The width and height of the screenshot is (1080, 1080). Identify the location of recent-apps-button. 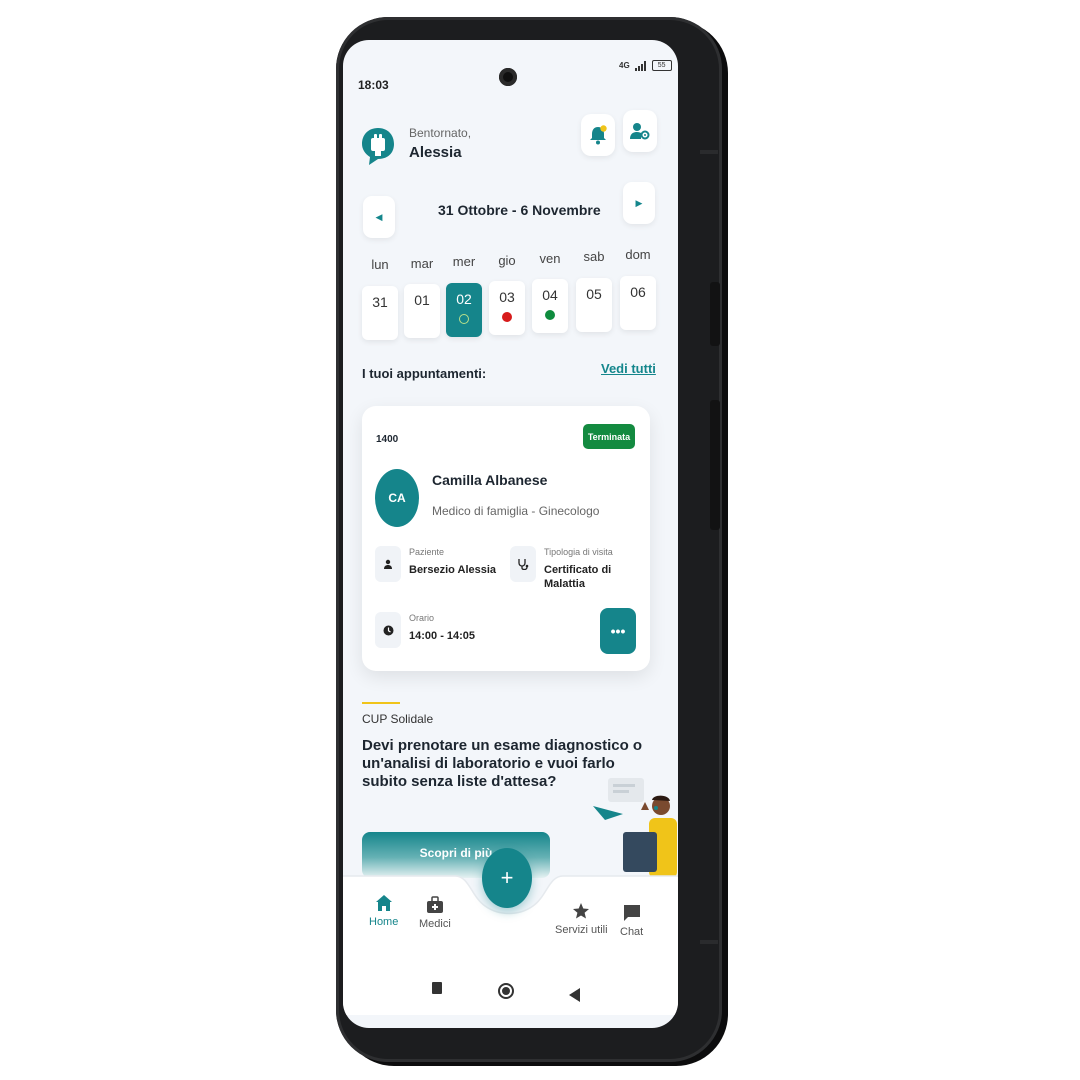
(437, 988).